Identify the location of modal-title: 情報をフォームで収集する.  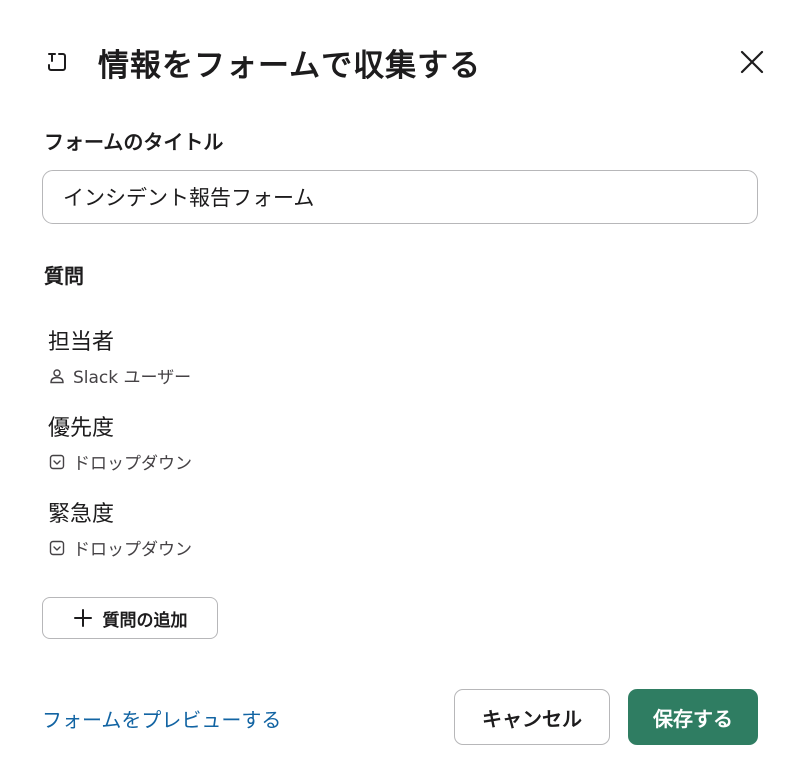
(290, 65).